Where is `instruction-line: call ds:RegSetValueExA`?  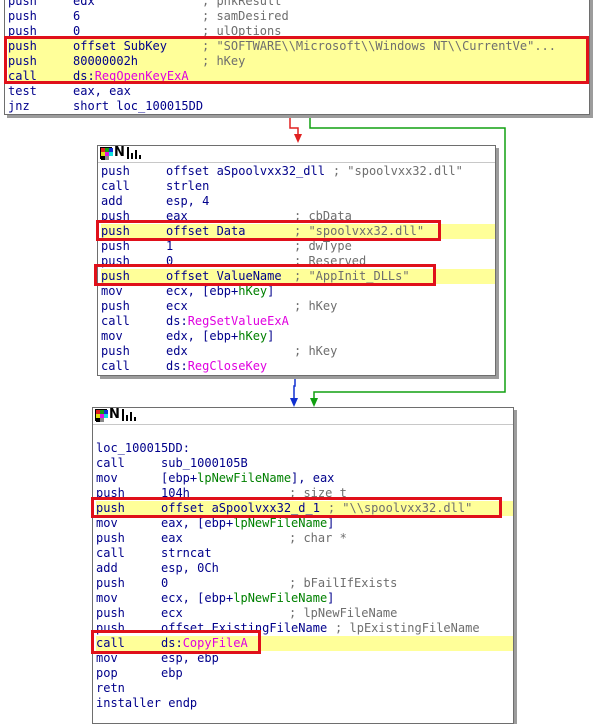
instruction-line: call ds:RegSetValueExA is located at coordinates (298, 321).